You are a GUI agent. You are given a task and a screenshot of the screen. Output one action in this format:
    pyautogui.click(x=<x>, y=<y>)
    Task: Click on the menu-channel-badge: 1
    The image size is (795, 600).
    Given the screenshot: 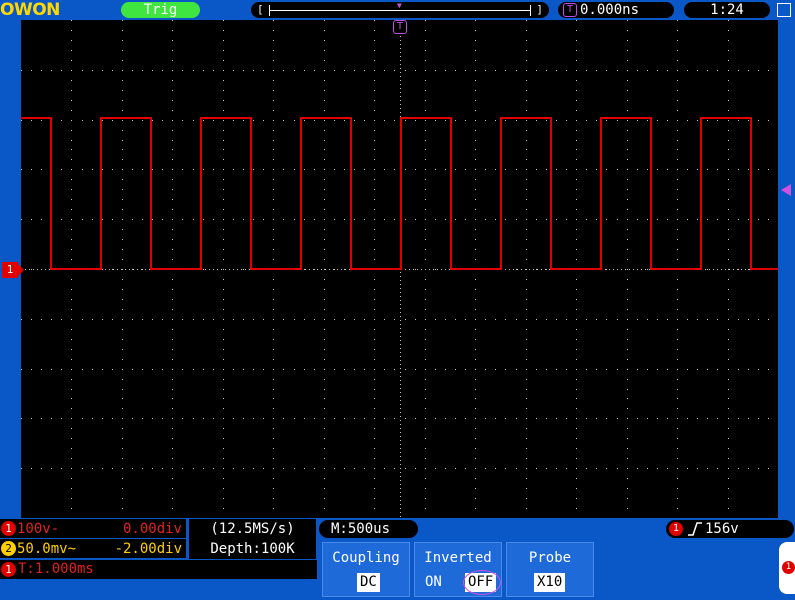 What is the action you would take?
    pyautogui.click(x=788, y=567)
    